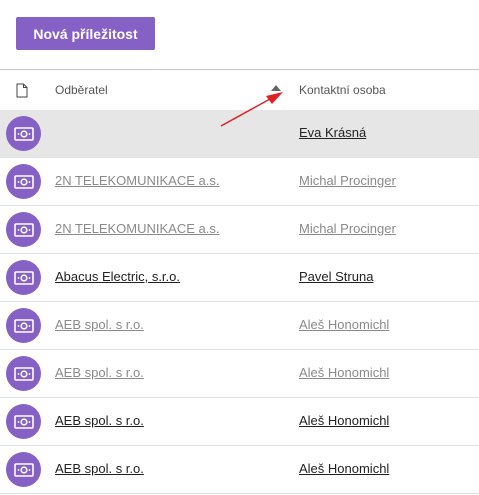  I want to click on column-header-customer: Odběratel, so click(81, 90).